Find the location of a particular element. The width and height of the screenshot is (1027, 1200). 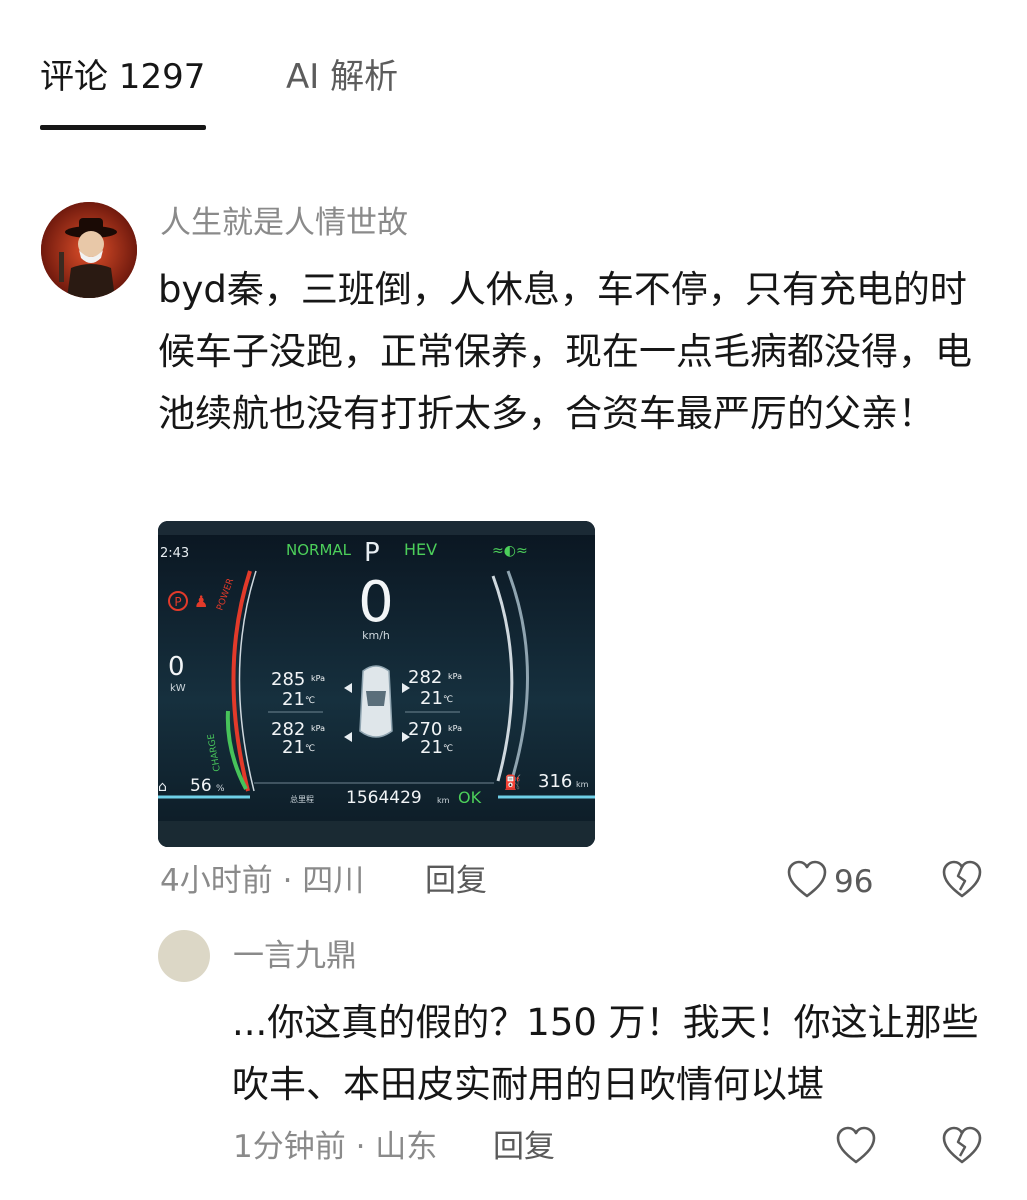

tire-rear-left-temp: 21 is located at coordinates (293, 747).